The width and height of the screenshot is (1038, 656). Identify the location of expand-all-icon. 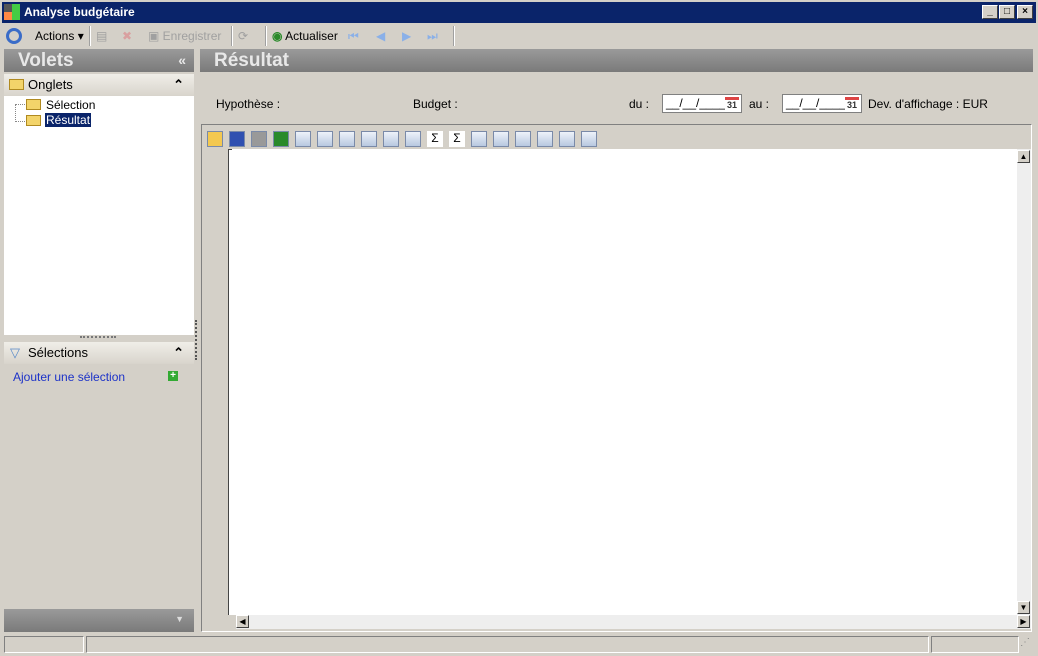
(567, 139).